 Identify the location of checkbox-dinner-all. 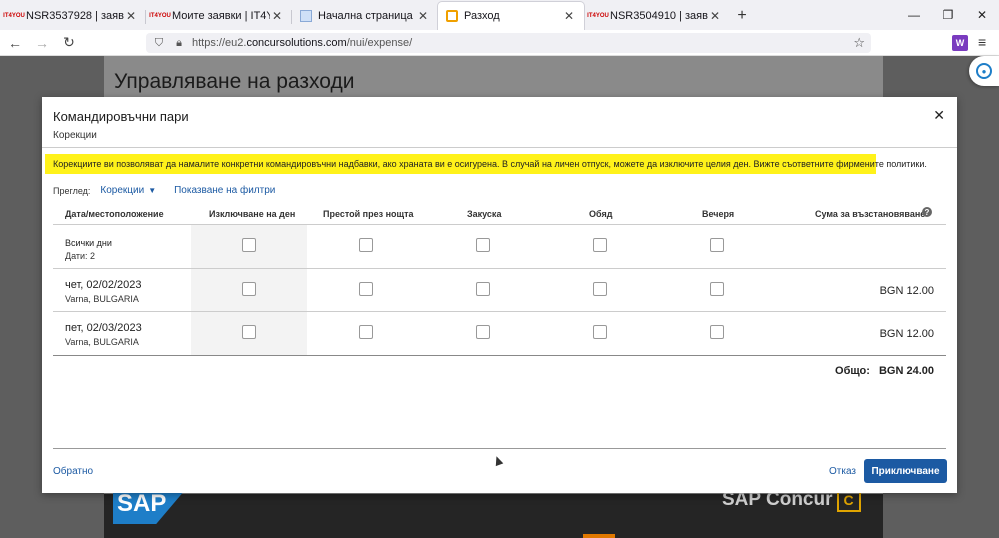
(717, 245).